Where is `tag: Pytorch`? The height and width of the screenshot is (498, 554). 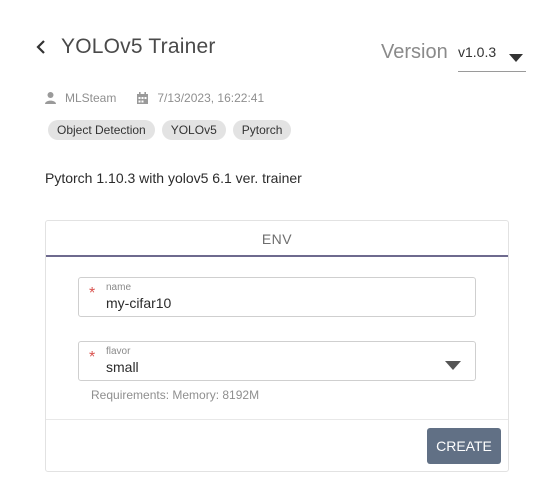
tag: Pytorch is located at coordinates (262, 130).